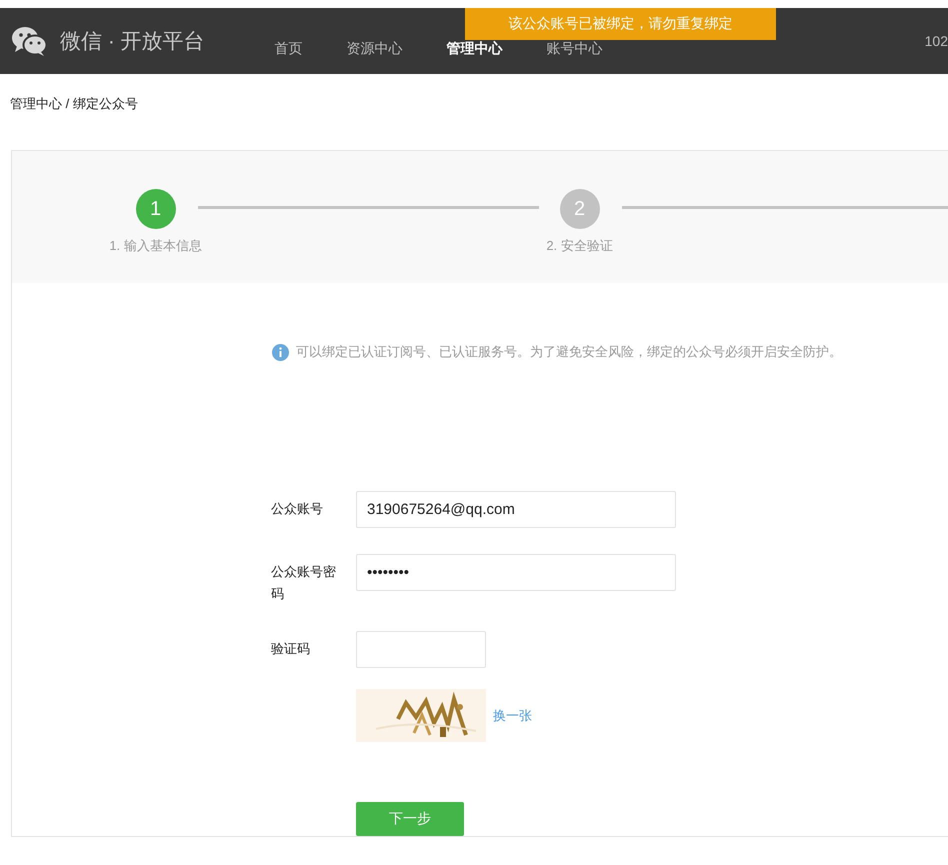 This screenshot has height=865, width=948. What do you see at coordinates (29, 41) in the screenshot?
I see `chat-bubbles-icon` at bounding box center [29, 41].